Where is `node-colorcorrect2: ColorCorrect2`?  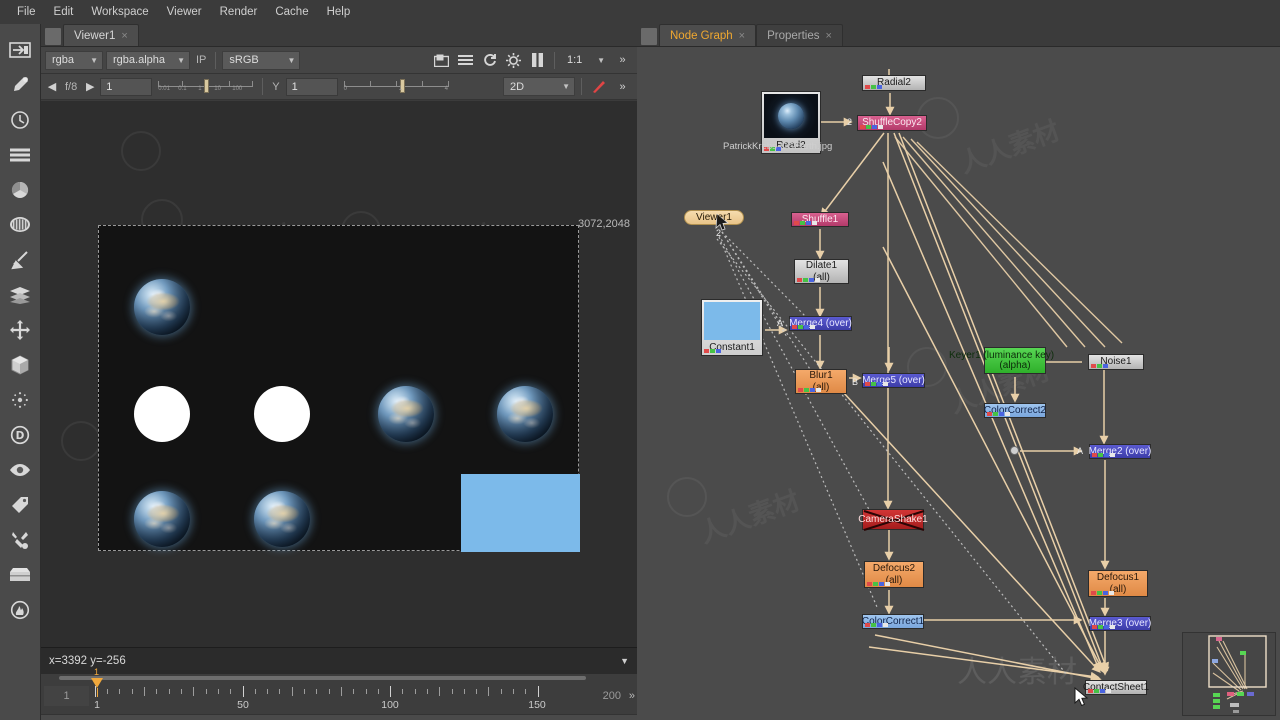 node-colorcorrect2: ColorCorrect2 is located at coordinates (1015, 410).